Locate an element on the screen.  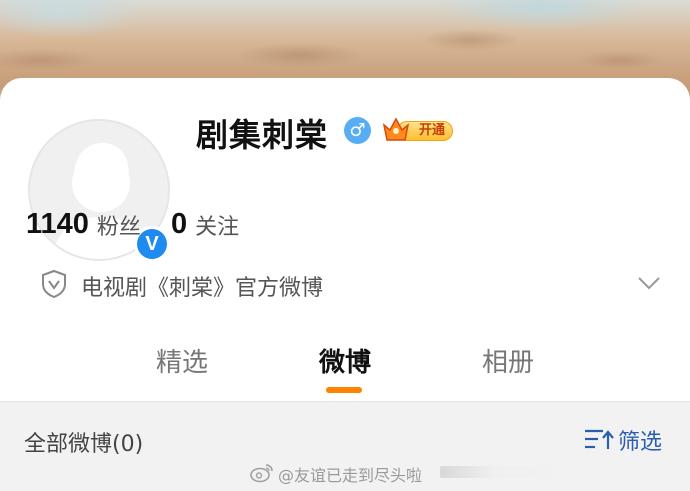
tab-album: 相册 is located at coordinates (508, 360).